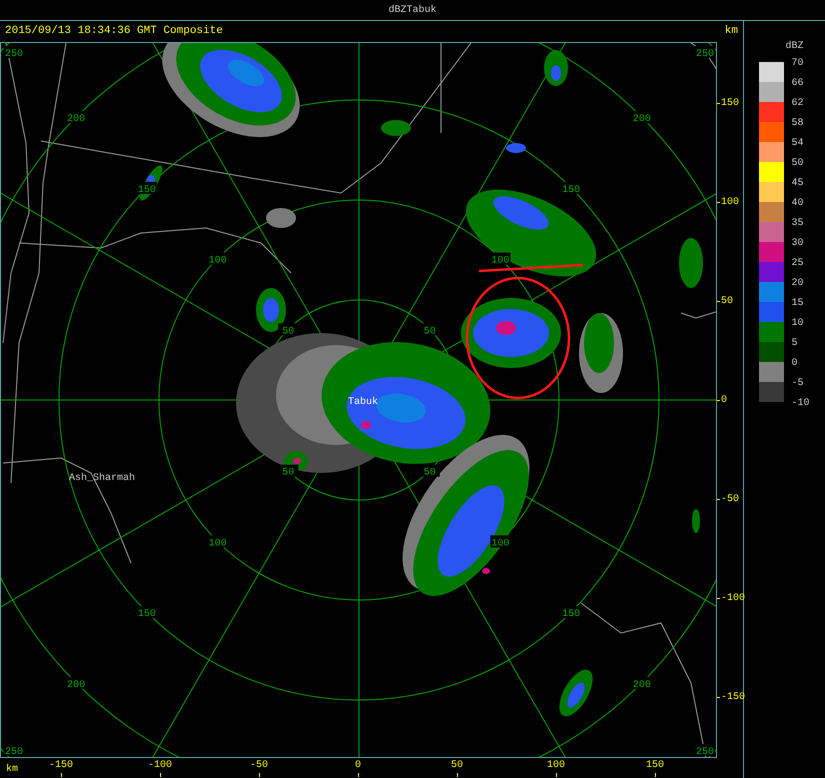 This screenshot has width=825, height=778. What do you see at coordinates (794, 47) in the screenshot?
I see `legend-title: dBZ` at bounding box center [794, 47].